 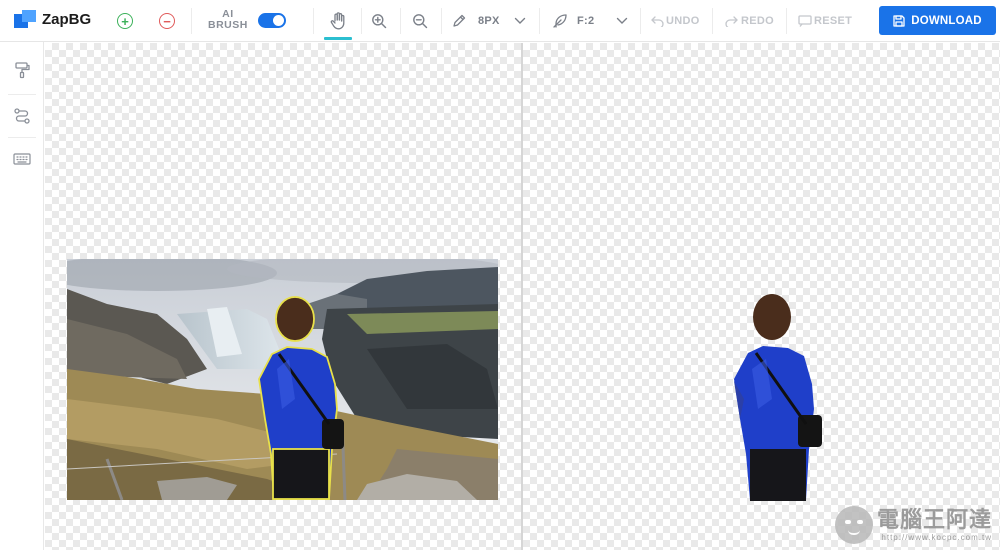 I want to click on pencil-icon, so click(x=459, y=20).